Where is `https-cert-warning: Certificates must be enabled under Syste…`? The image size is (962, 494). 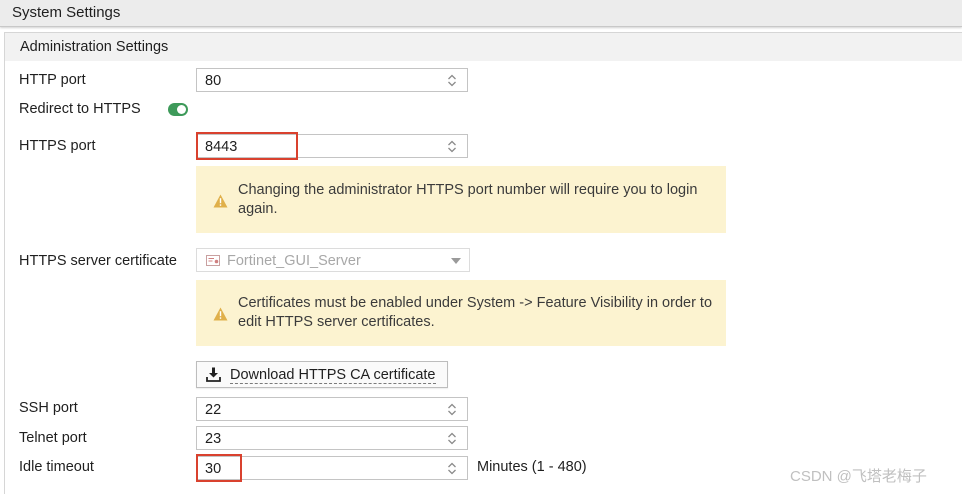
https-cert-warning: Certificates must be enabled under Syste… is located at coordinates (461, 313).